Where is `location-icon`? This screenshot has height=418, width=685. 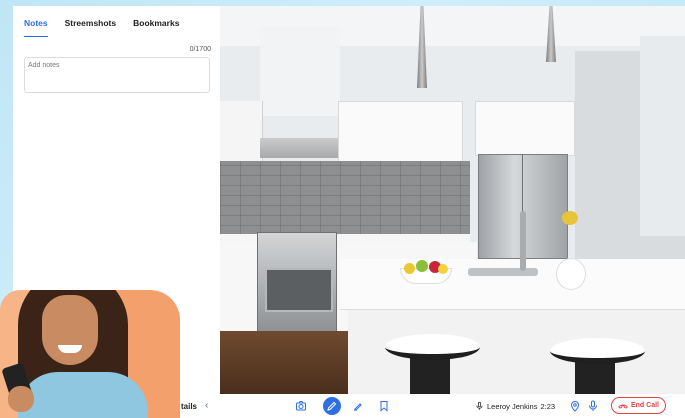
location-icon is located at coordinates (575, 406).